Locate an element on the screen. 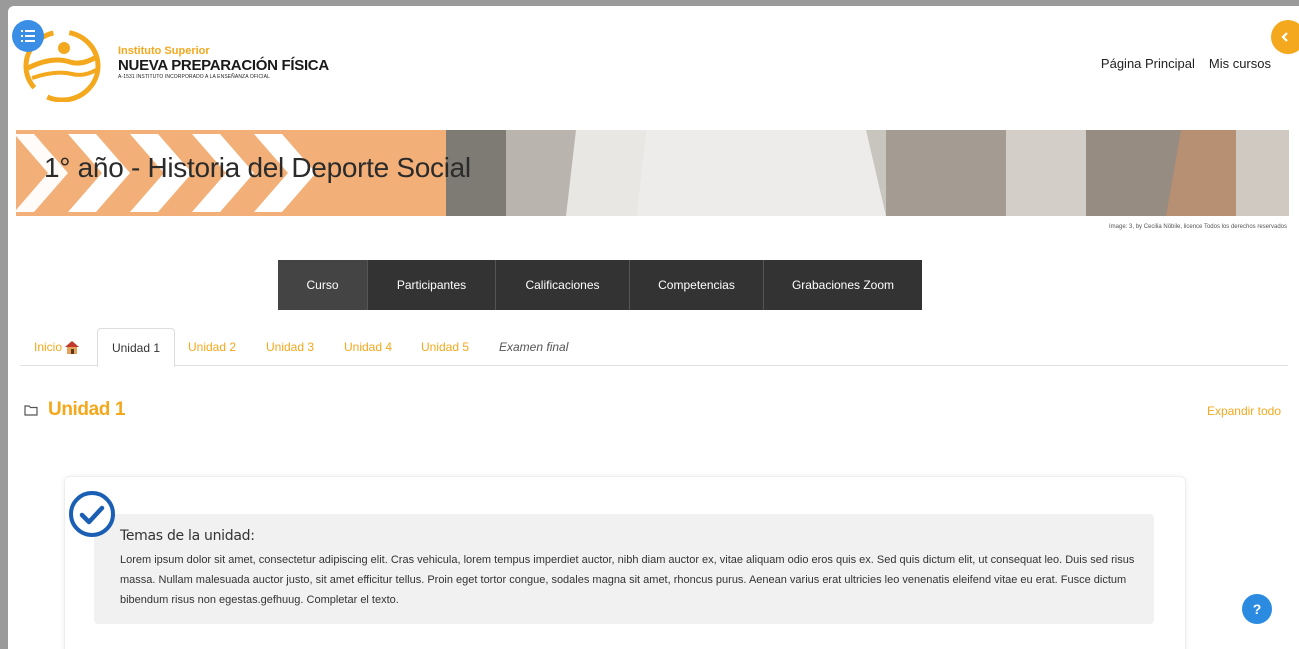 The image size is (1299, 649). section-header: Unidad 1 is located at coordinates (74, 410).